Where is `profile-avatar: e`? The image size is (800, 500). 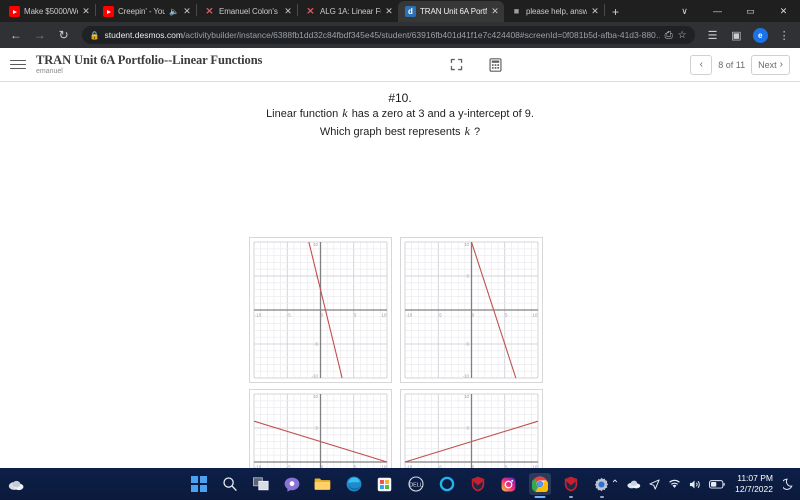
profile-avatar: e is located at coordinates (760, 35).